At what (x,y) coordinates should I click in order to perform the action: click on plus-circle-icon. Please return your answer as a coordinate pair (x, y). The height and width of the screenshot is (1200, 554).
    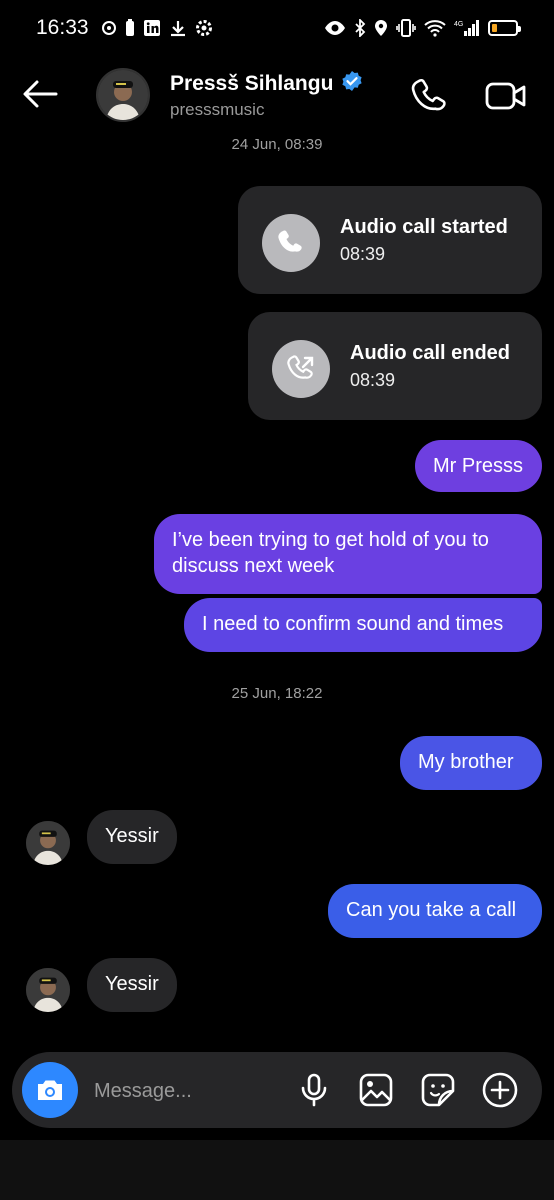
    Looking at the image, I should click on (500, 1090).